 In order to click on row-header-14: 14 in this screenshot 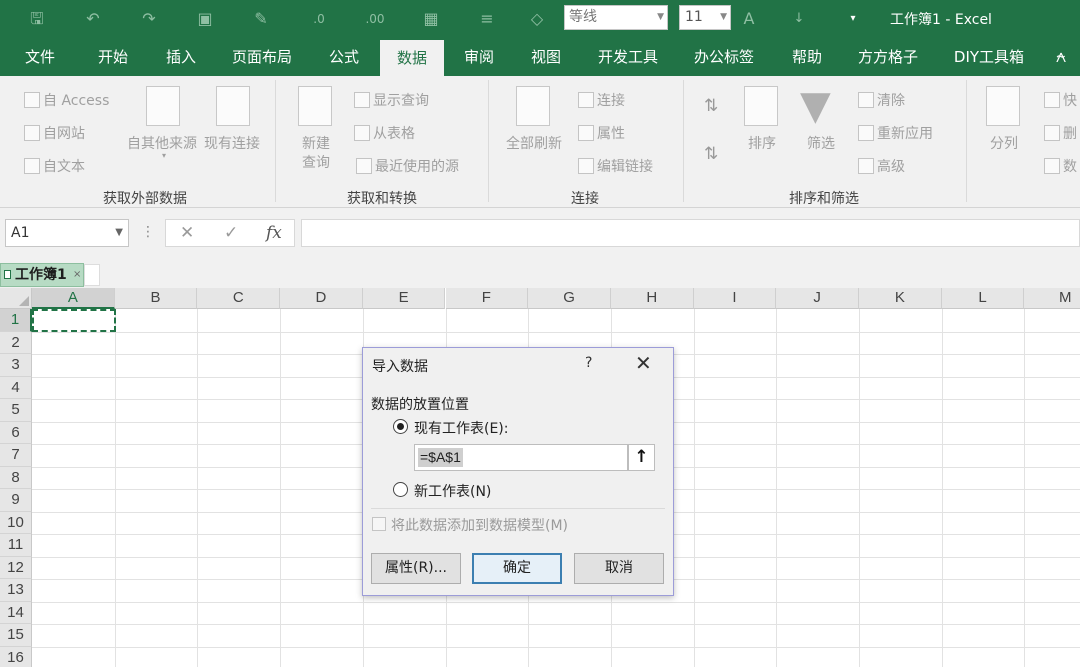, I will do `click(16, 612)`.